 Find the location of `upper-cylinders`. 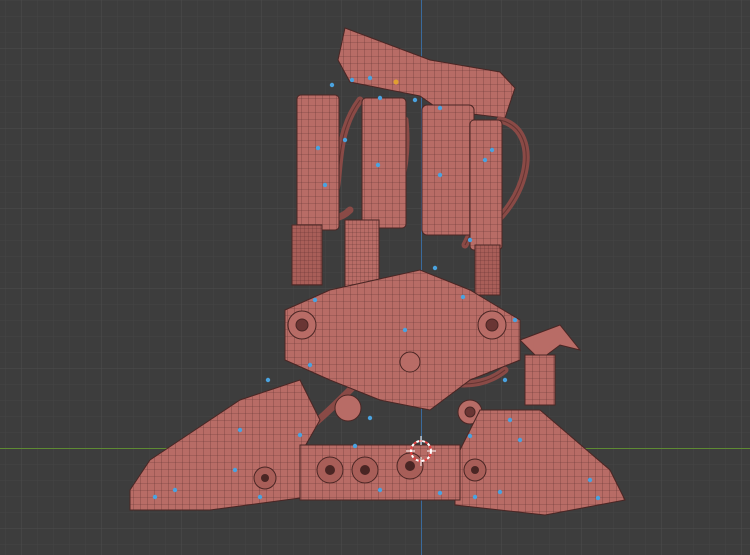

upper-cylinders is located at coordinates (399, 172).